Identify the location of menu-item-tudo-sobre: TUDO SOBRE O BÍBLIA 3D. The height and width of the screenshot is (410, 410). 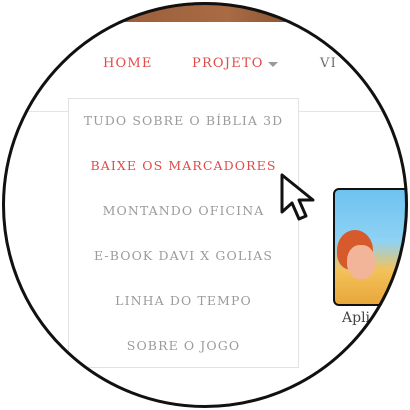
(183, 120).